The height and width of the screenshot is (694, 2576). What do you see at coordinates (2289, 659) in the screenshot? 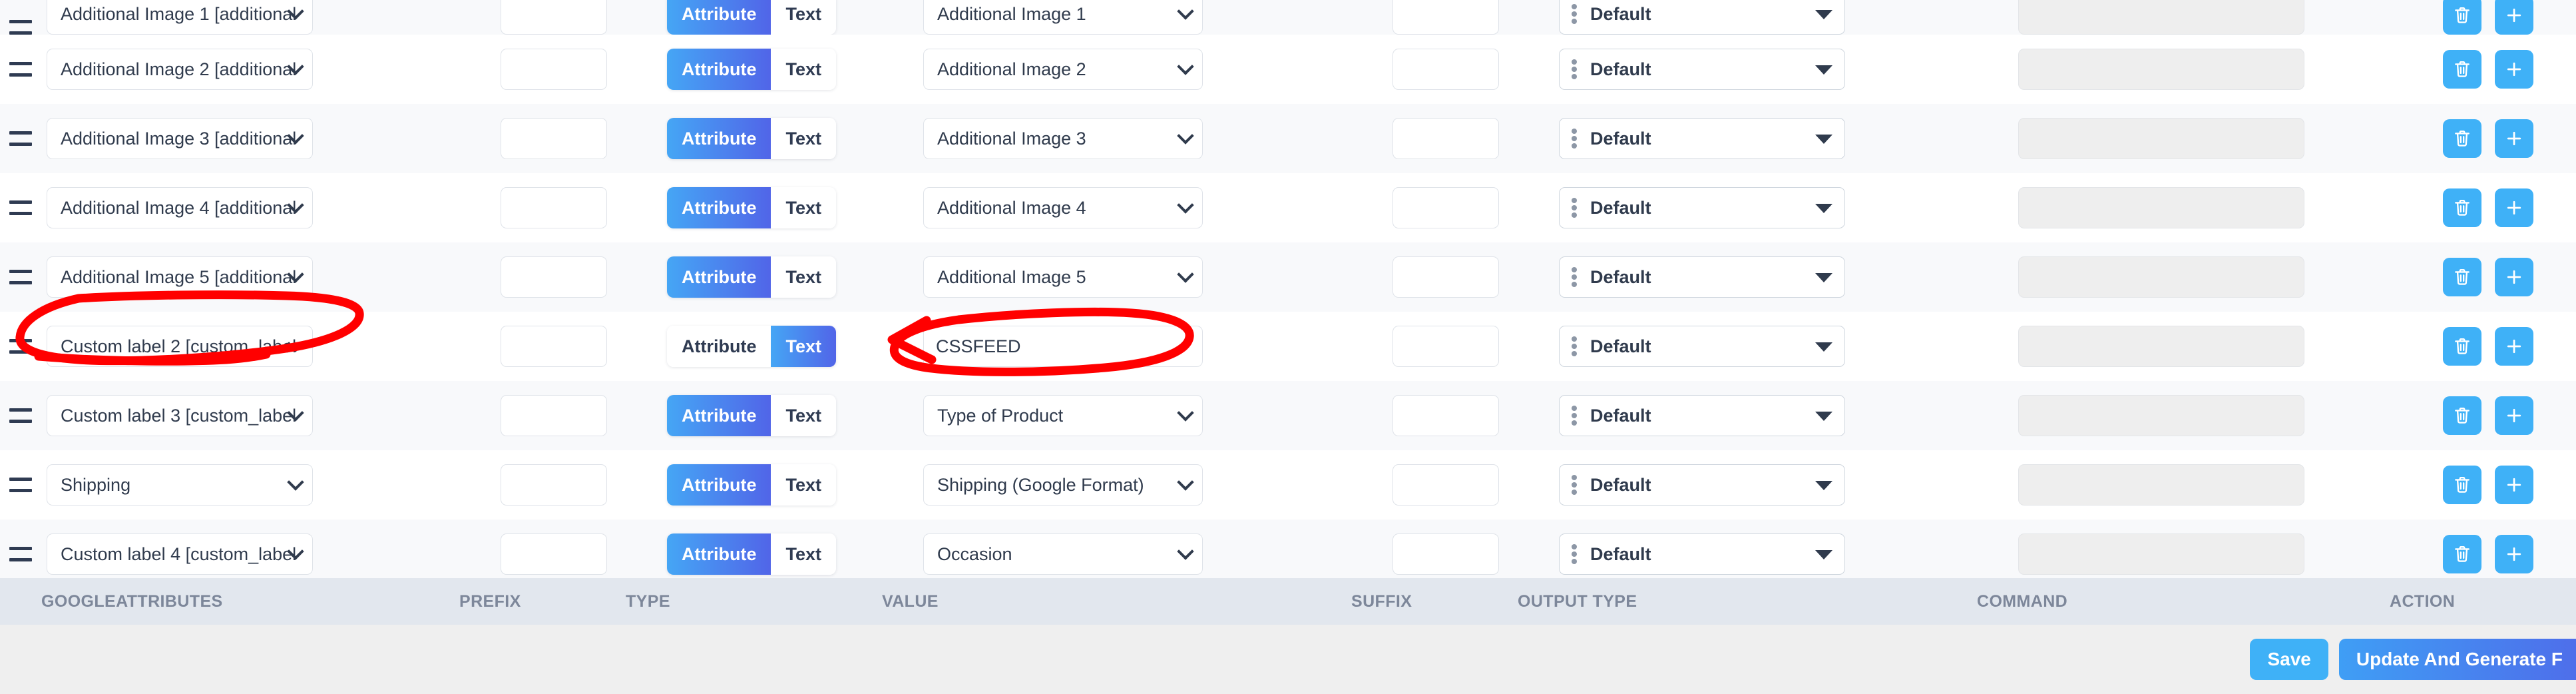
I see `save-button: Save` at bounding box center [2289, 659].